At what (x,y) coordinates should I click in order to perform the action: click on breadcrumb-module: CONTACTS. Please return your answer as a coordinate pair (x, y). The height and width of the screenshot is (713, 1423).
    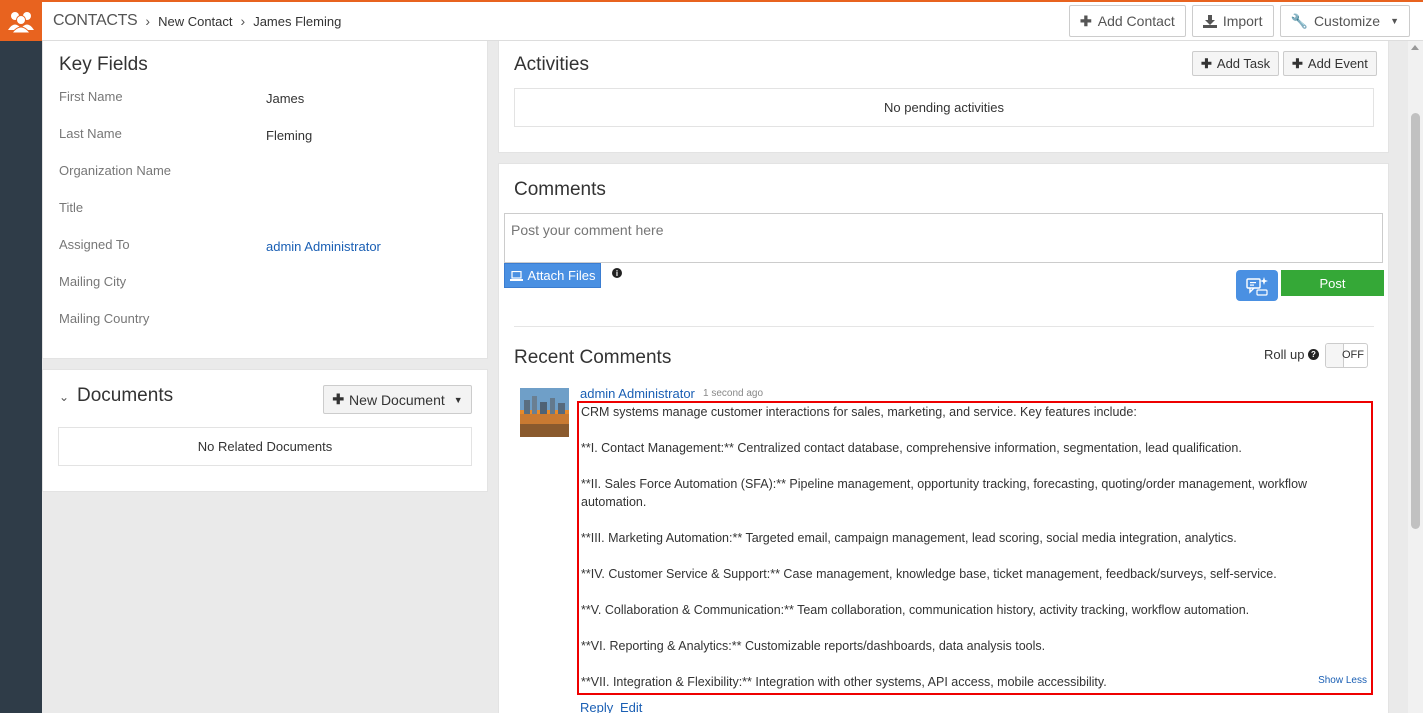
    Looking at the image, I should click on (95, 21).